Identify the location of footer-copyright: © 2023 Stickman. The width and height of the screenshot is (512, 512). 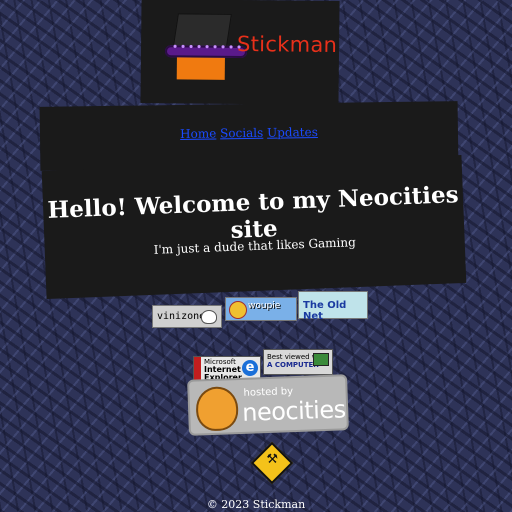
(256, 504).